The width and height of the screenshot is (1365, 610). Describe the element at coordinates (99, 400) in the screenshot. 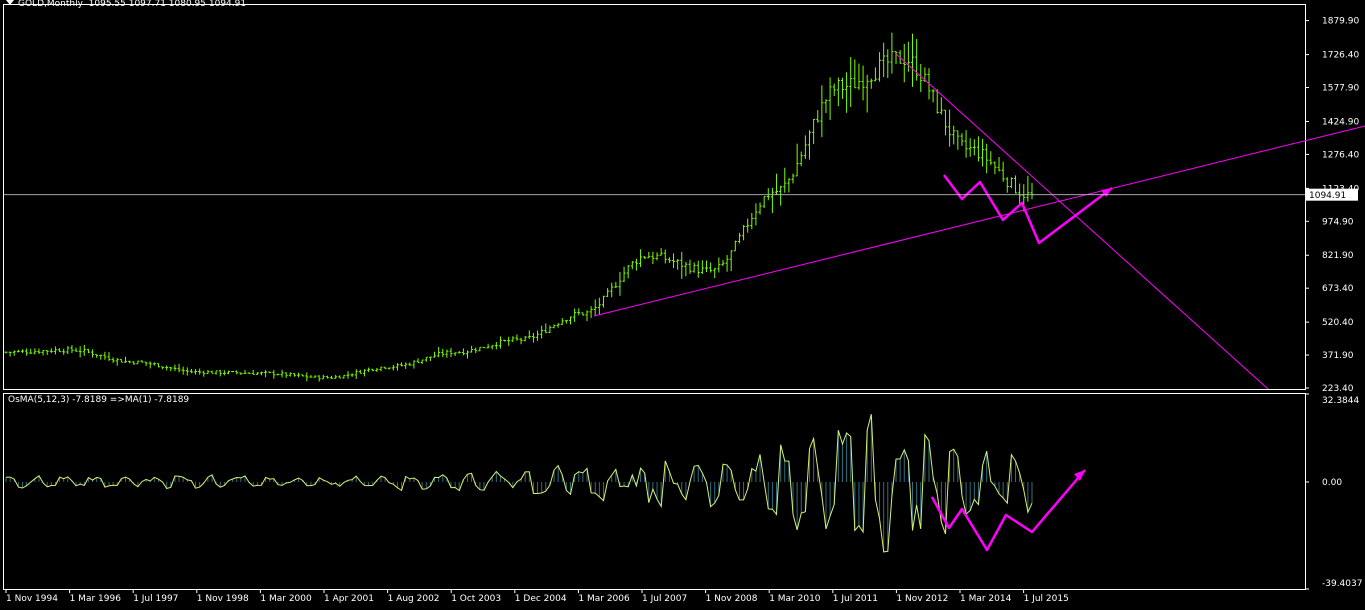

I see `indicator-title: OsMA(5,12,3) -7.8189 =>MA(1) -7.8189` at that location.